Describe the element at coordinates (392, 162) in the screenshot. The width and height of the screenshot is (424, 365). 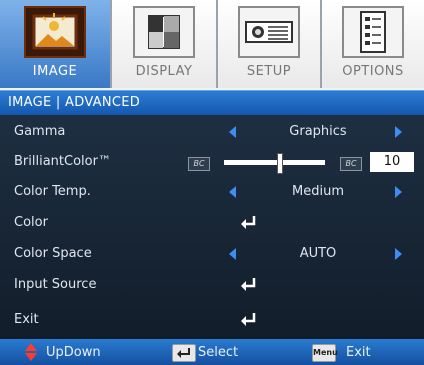
I see `brilliantcolor-value: 10` at that location.